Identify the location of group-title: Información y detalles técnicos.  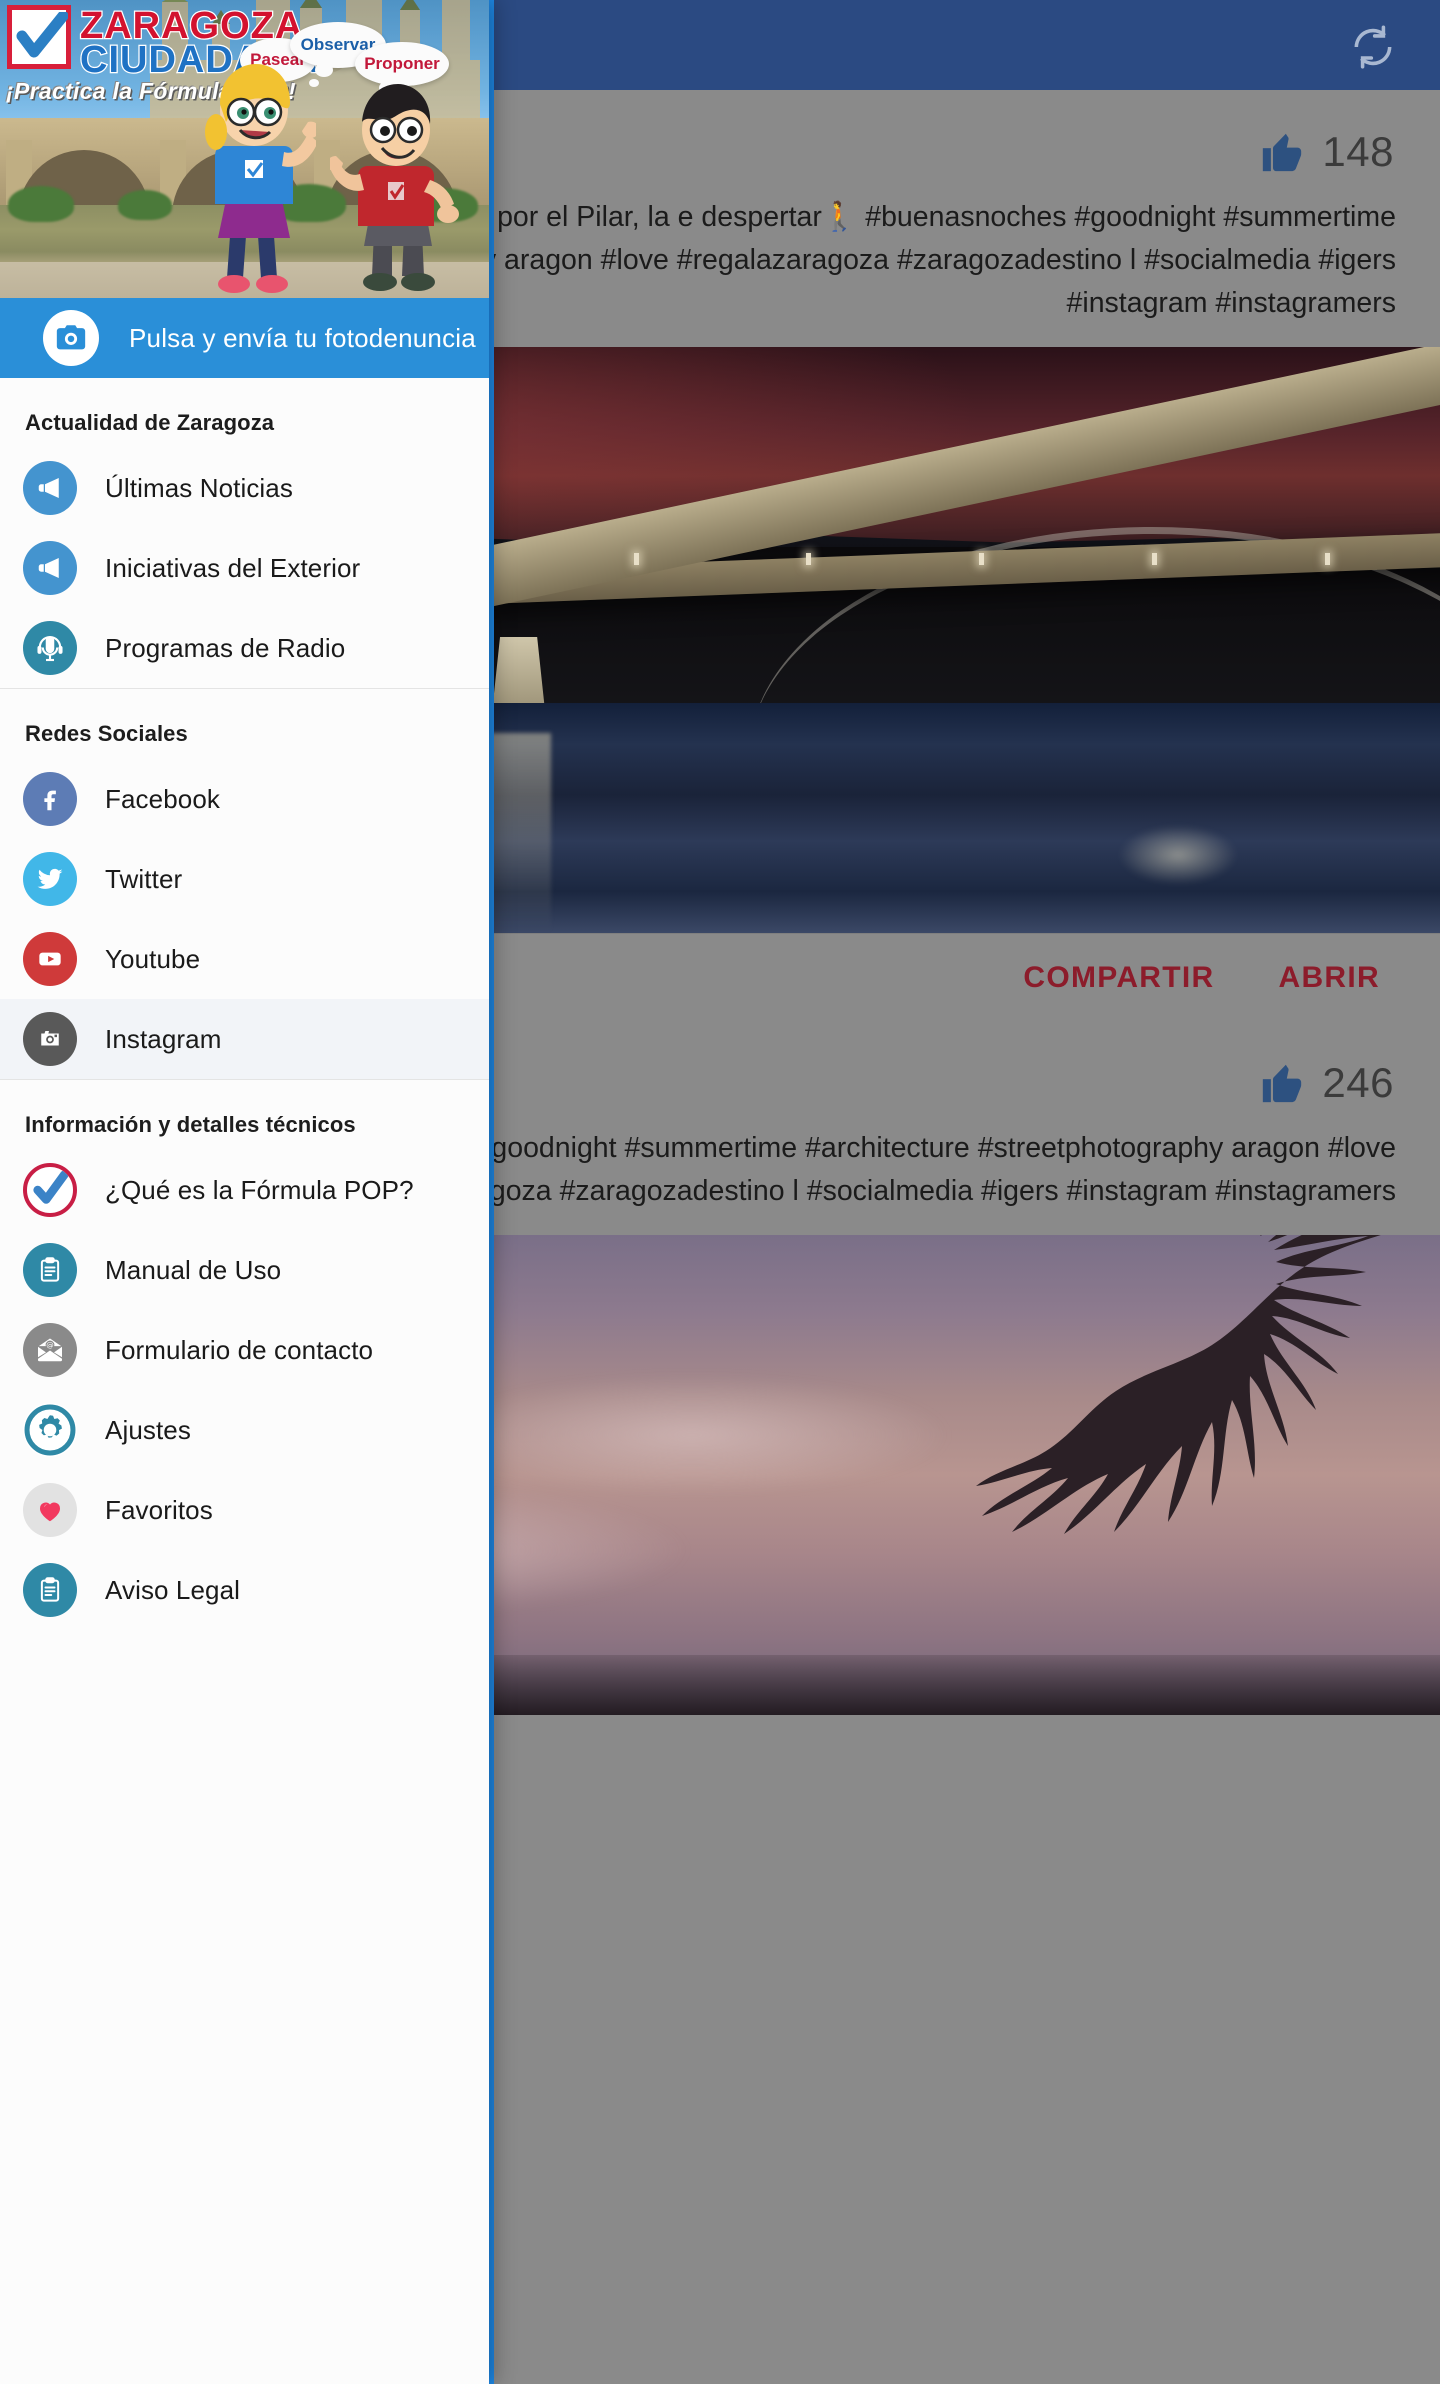
(190, 1124).